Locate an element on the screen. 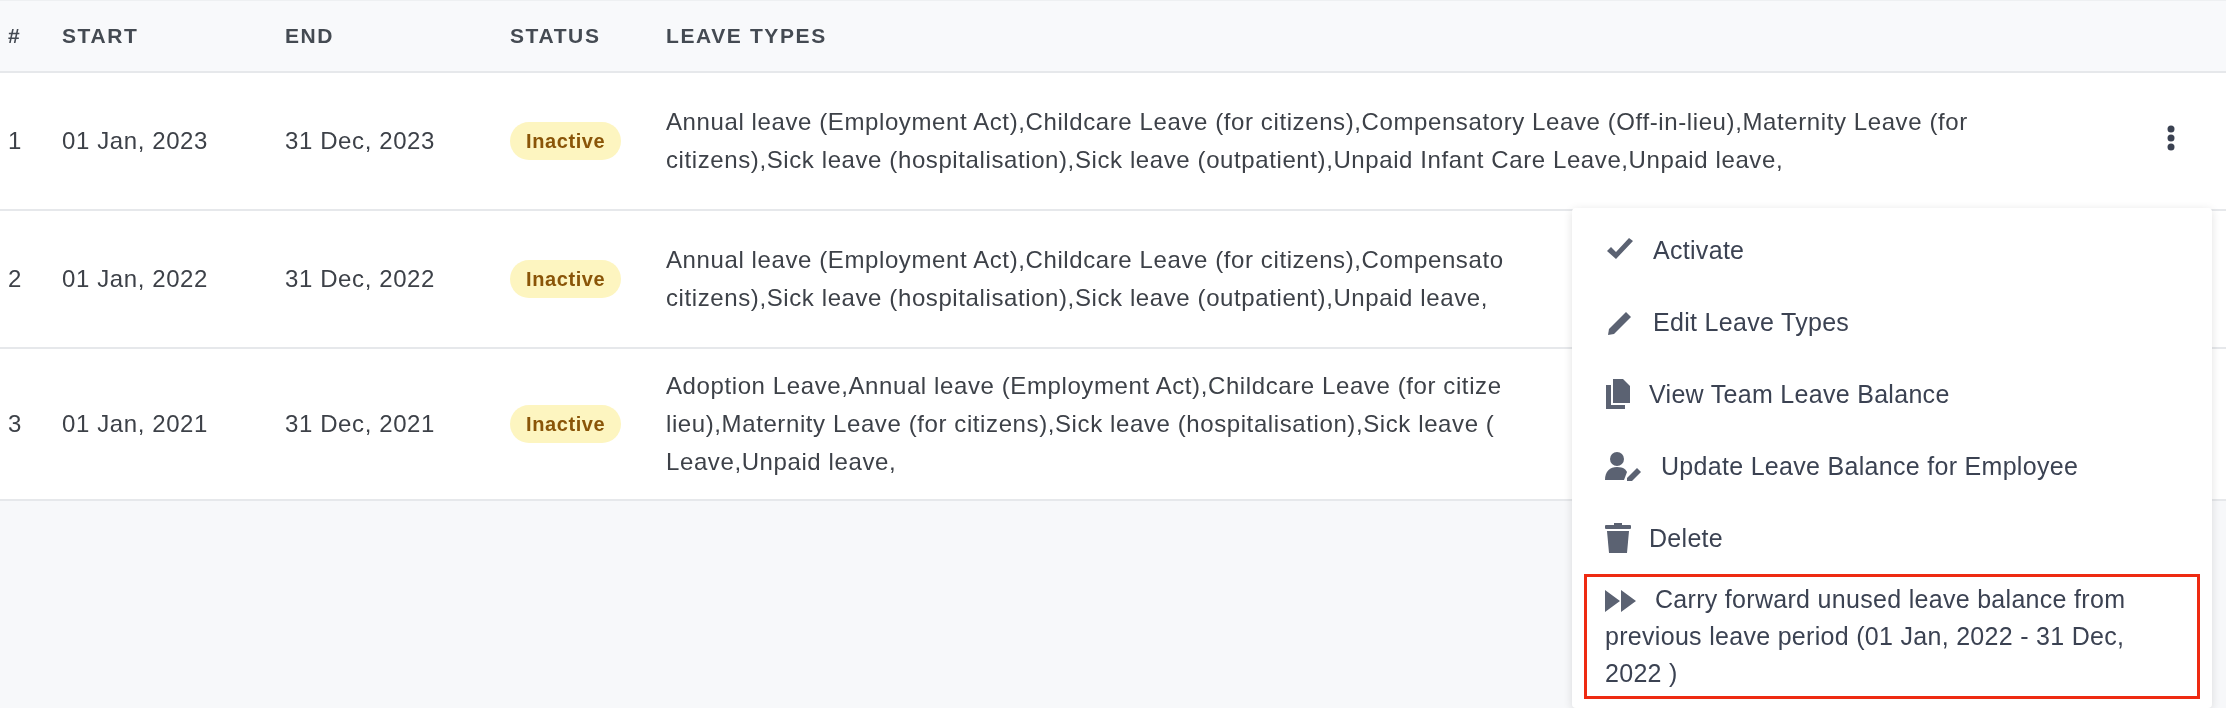 This screenshot has height=708, width=2226. end-date: 31 Dec, 2023 is located at coordinates (360, 140).